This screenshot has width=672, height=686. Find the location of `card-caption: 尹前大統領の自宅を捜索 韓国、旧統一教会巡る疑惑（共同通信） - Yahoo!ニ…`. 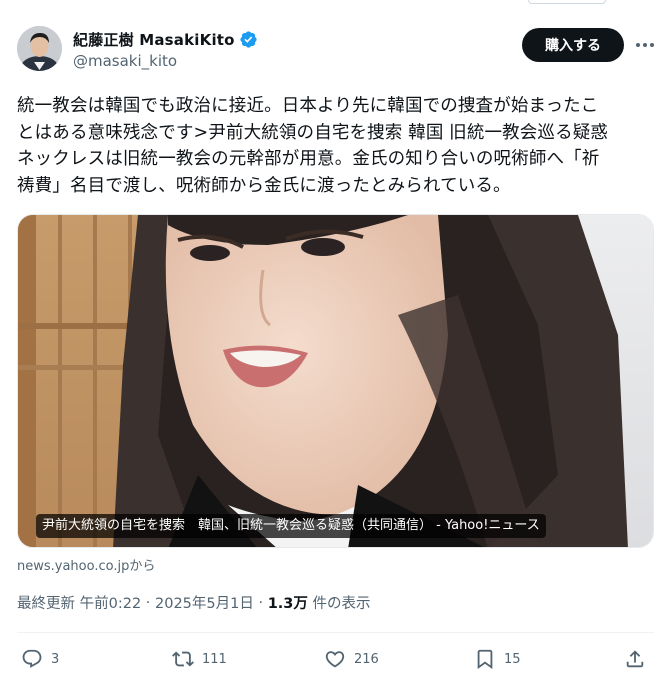

card-caption: 尹前大統領の自宅を捜索 韓国、旧統一教会巡る疑惑（共同通信） - Yahoo!ニ… is located at coordinates (291, 526).